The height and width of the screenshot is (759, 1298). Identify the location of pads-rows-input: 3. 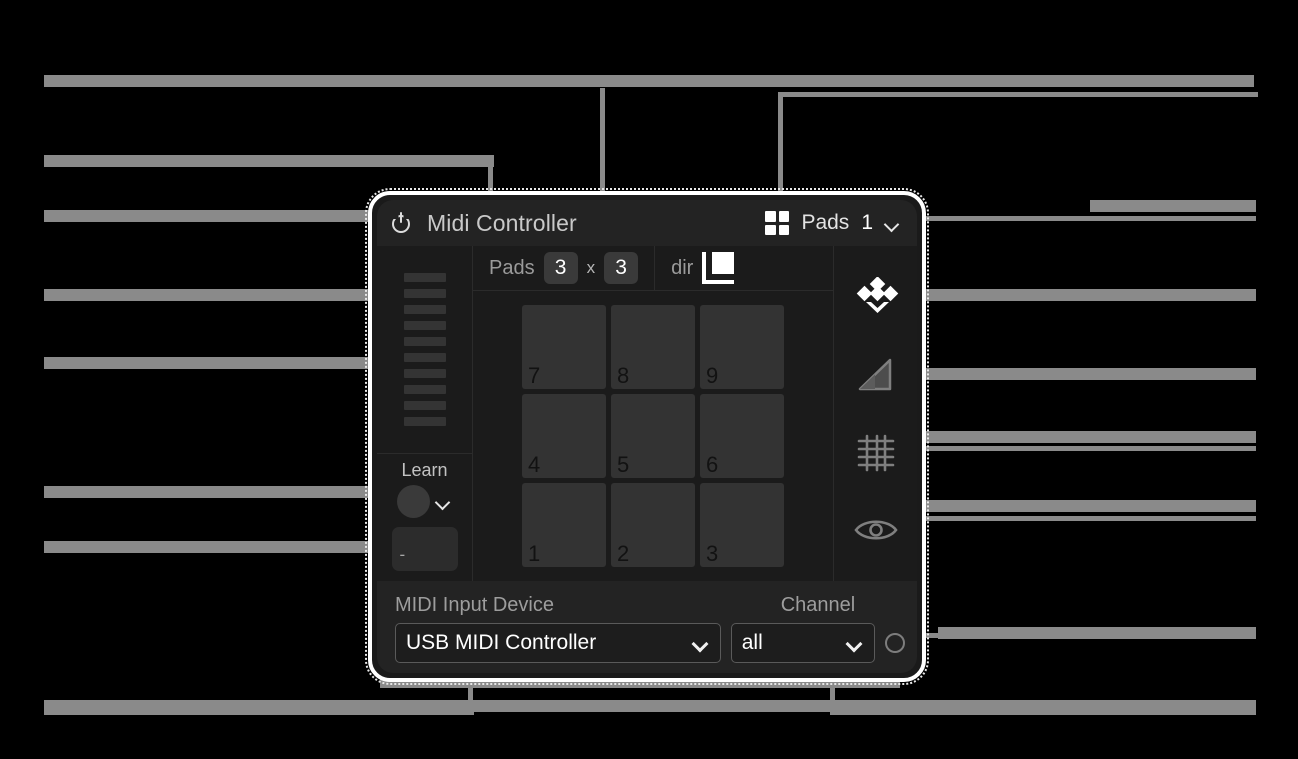
(621, 268).